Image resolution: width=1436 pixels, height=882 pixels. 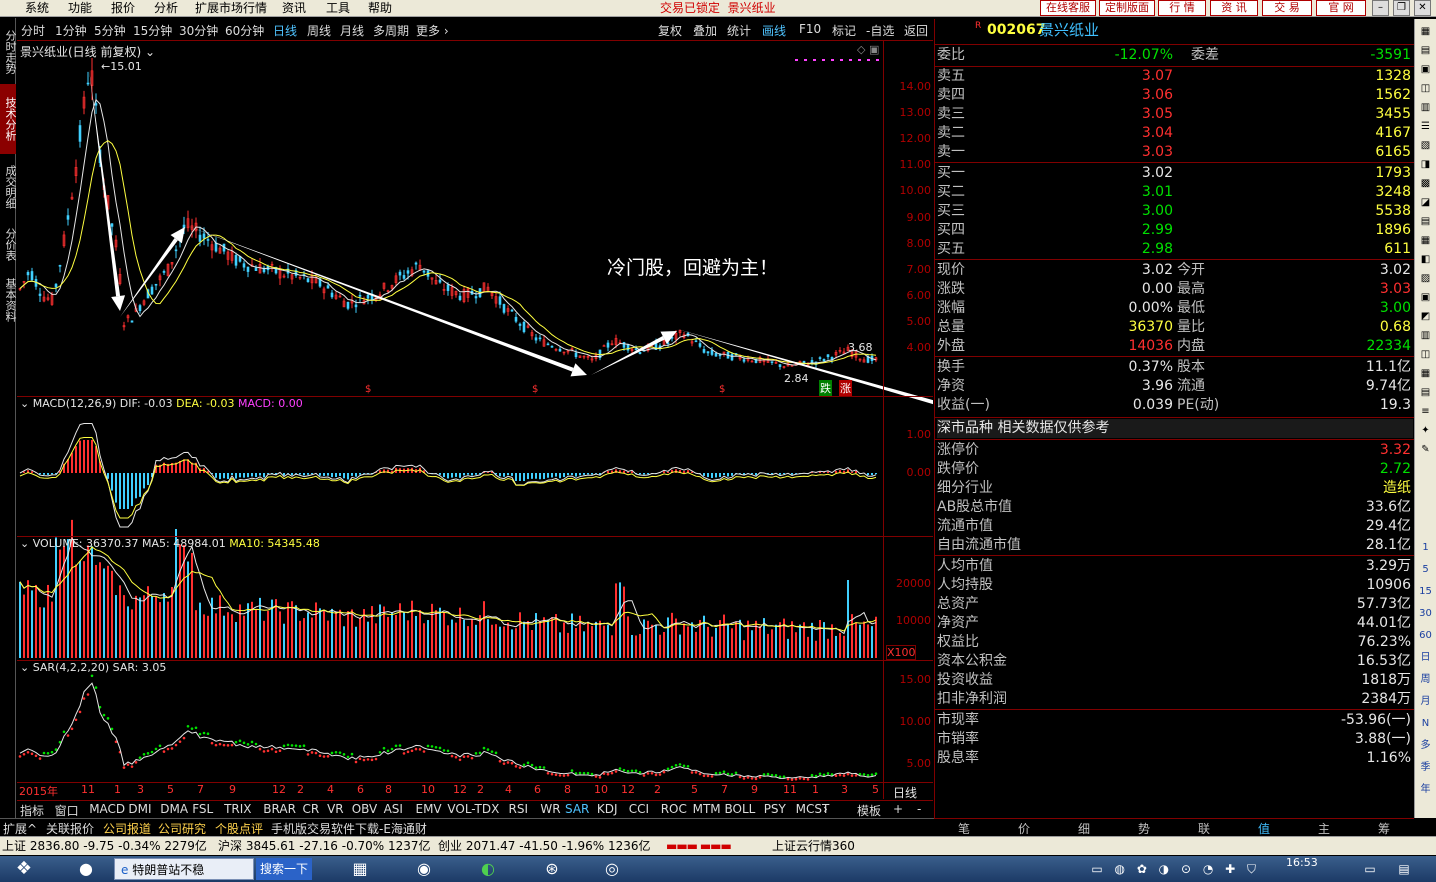 I want to click on statistics-button: 统计, so click(x=739, y=30).